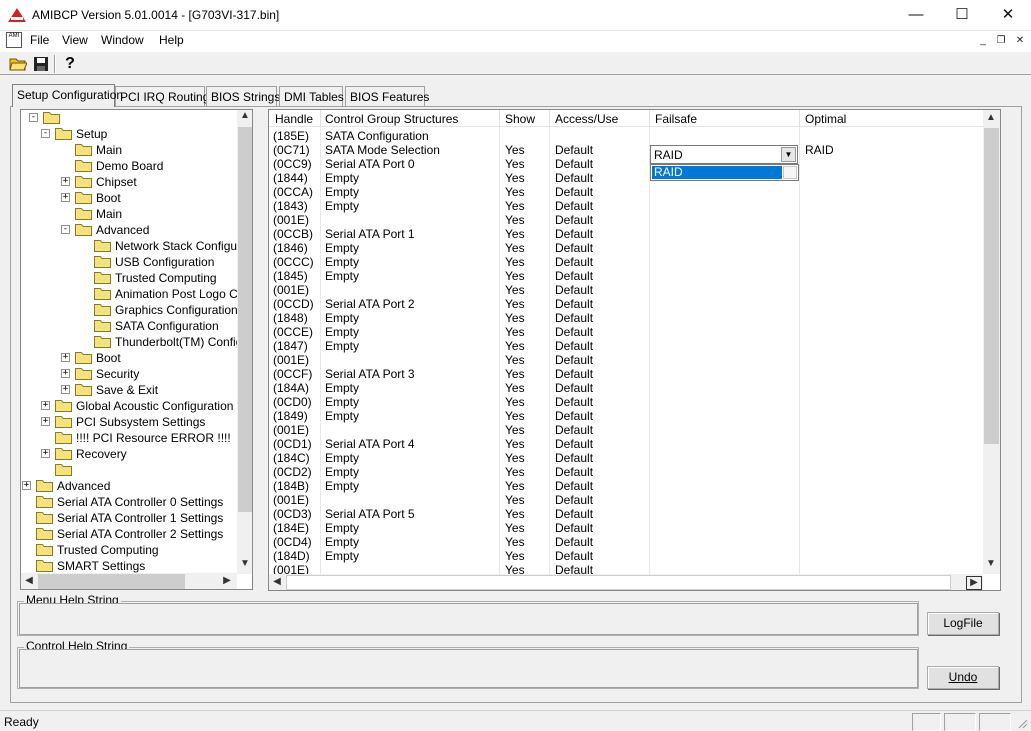 The width and height of the screenshot is (1031, 731). What do you see at coordinates (245, 319) in the screenshot?
I see `tree-scroll-thumb` at bounding box center [245, 319].